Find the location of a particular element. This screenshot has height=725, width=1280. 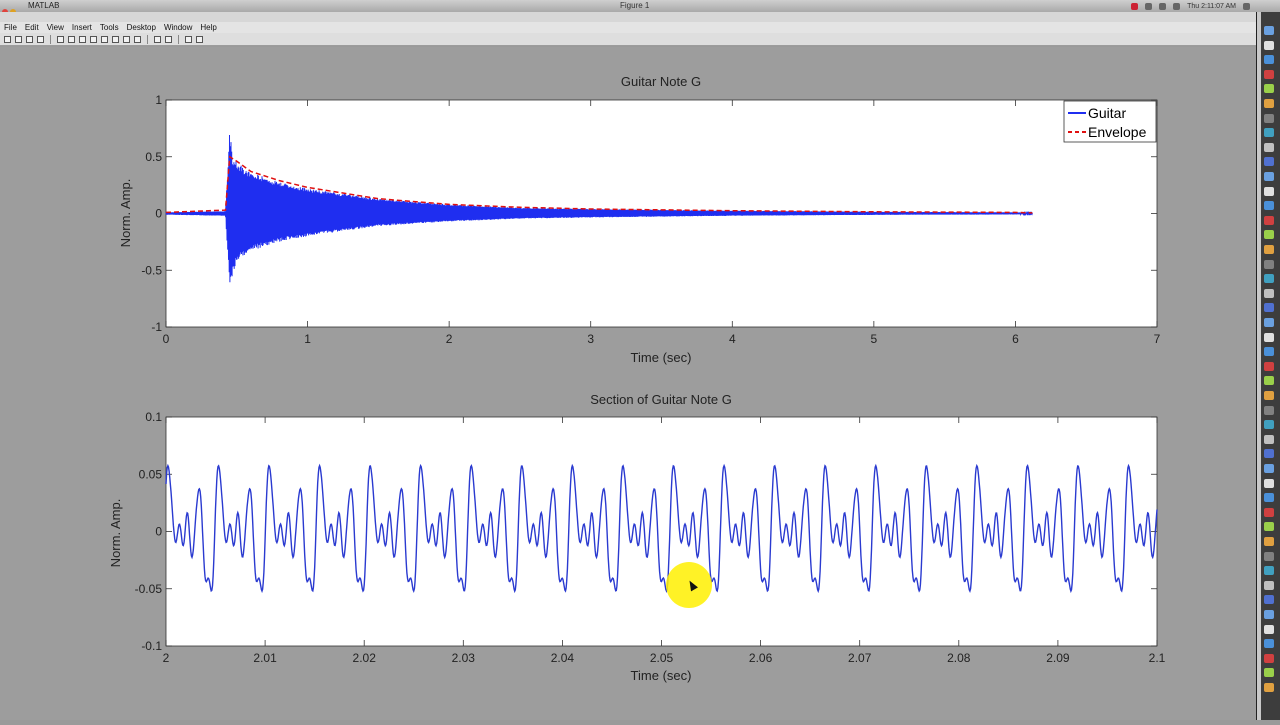

record-icon is located at coordinates (1135, 6).